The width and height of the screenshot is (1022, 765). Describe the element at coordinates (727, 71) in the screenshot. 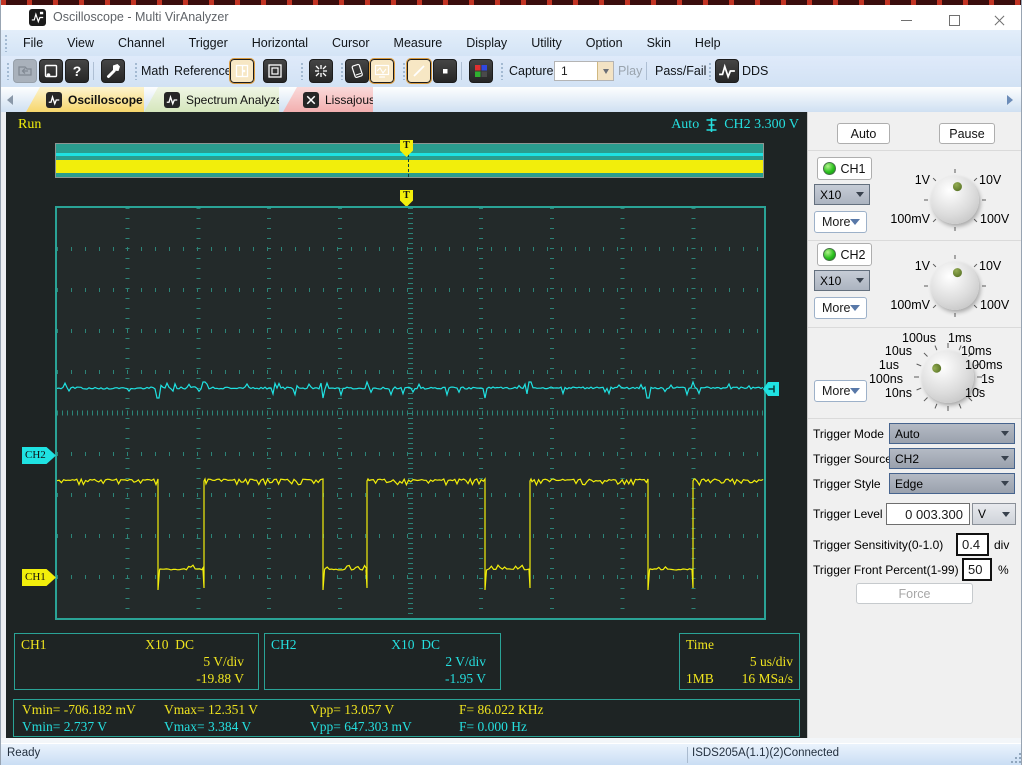

I see `dds-icon` at that location.